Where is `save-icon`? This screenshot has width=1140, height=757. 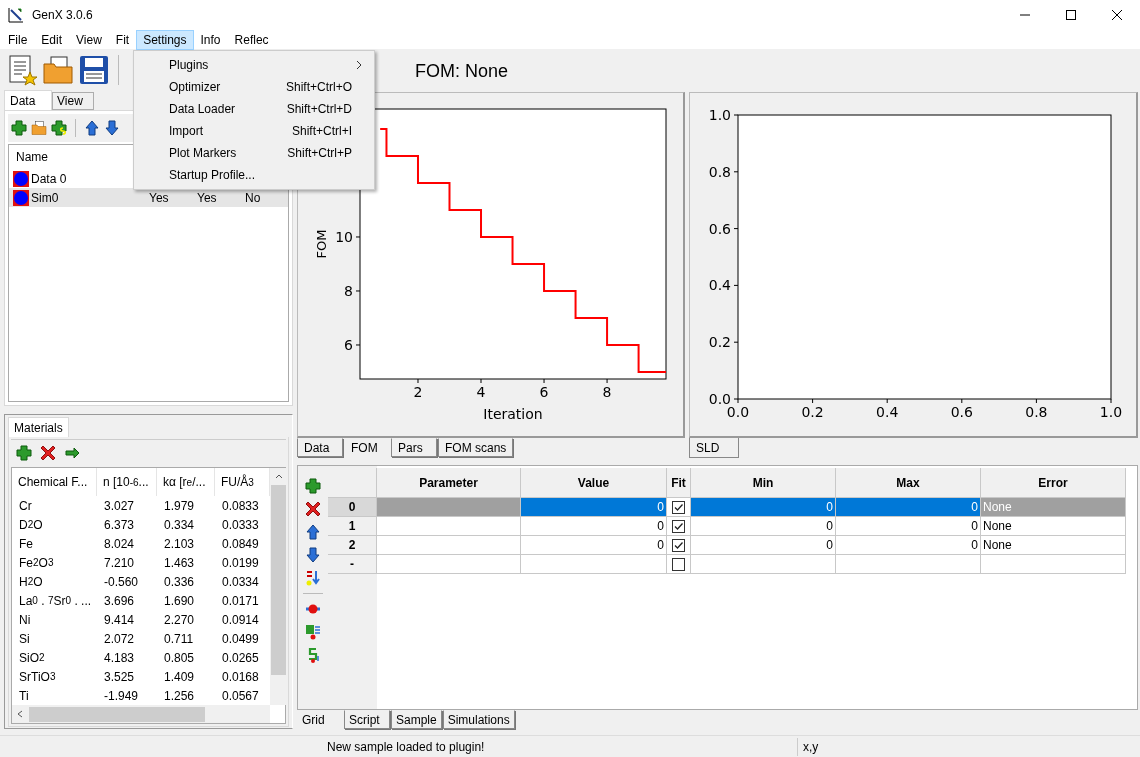
save-icon is located at coordinates (94, 70).